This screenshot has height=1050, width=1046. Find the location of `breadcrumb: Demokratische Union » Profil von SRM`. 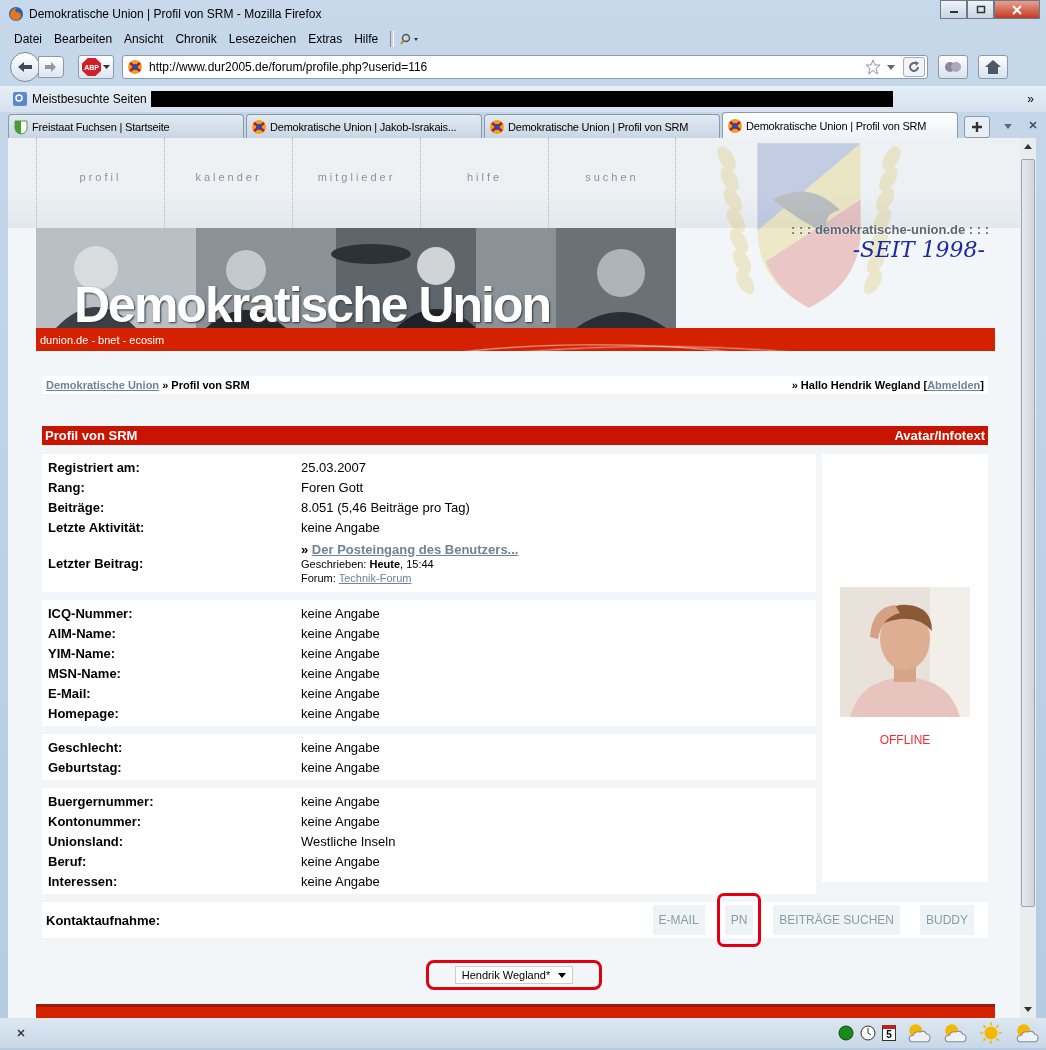

breadcrumb: Demokratische Union » Profil von SRM is located at coordinates (148, 385).